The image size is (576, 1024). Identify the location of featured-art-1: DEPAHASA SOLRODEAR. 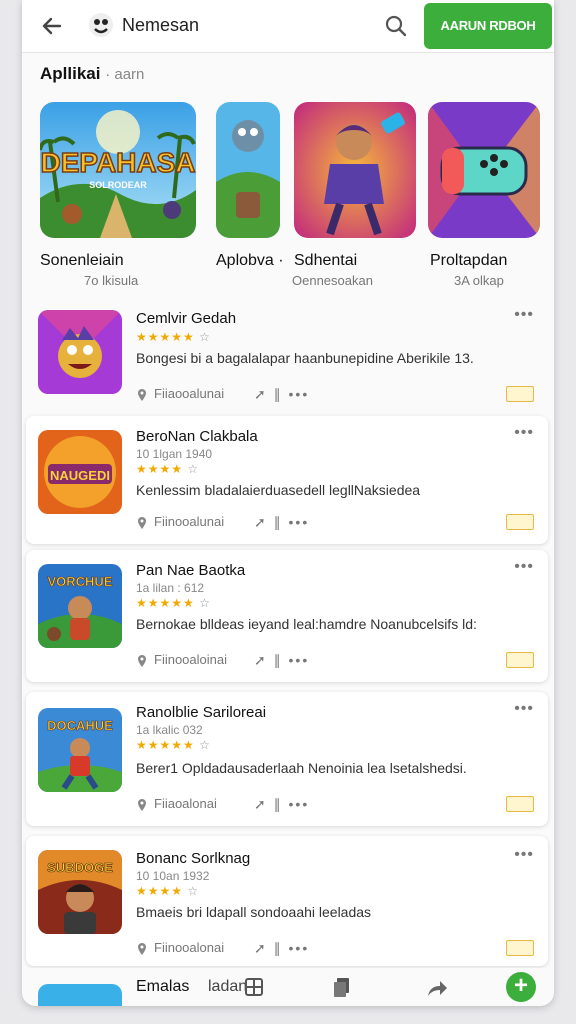
(118, 170).